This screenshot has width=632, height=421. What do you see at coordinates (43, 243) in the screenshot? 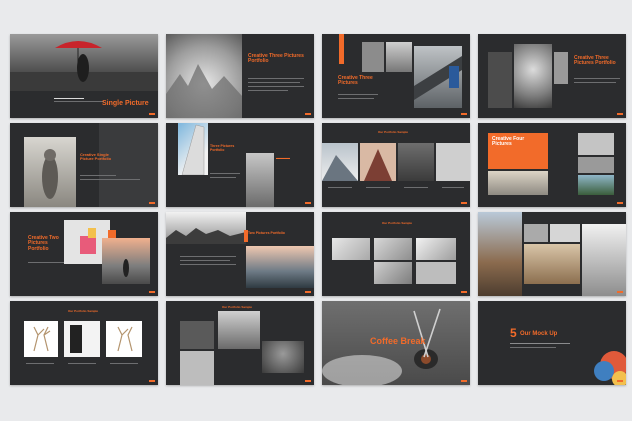
I see `slide-title: Creative Two Pictures Portfolio` at bounding box center [43, 243].